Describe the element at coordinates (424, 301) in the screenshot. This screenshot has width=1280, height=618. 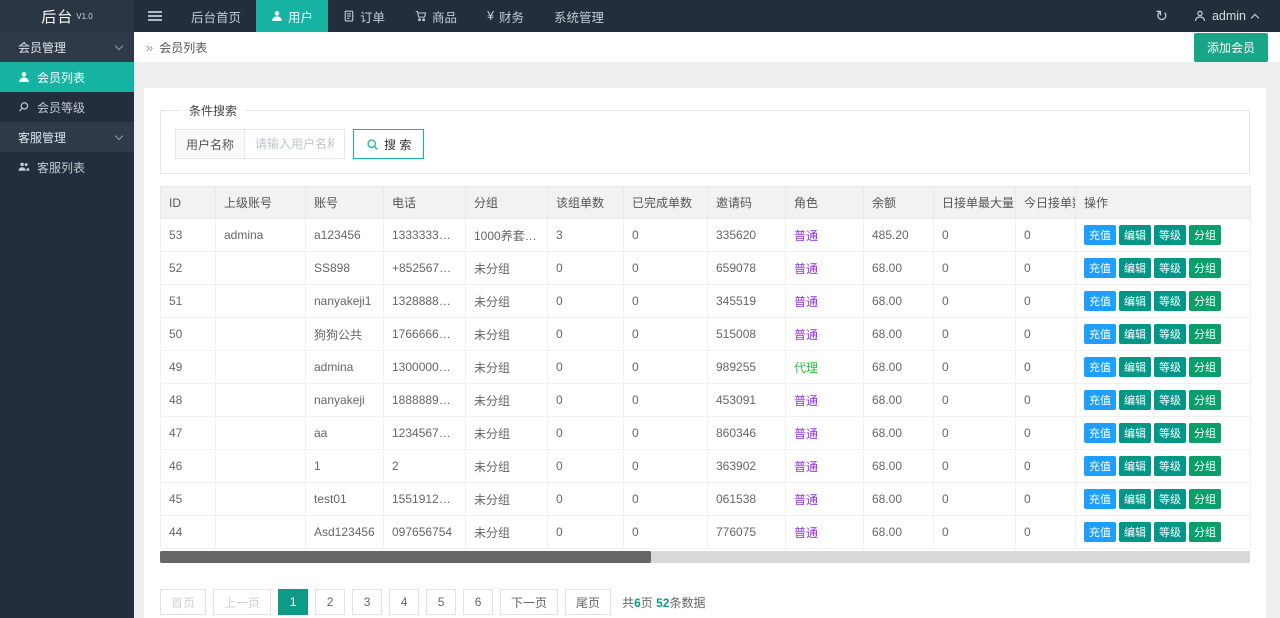
I see `cell-phone: 13288888888` at that location.